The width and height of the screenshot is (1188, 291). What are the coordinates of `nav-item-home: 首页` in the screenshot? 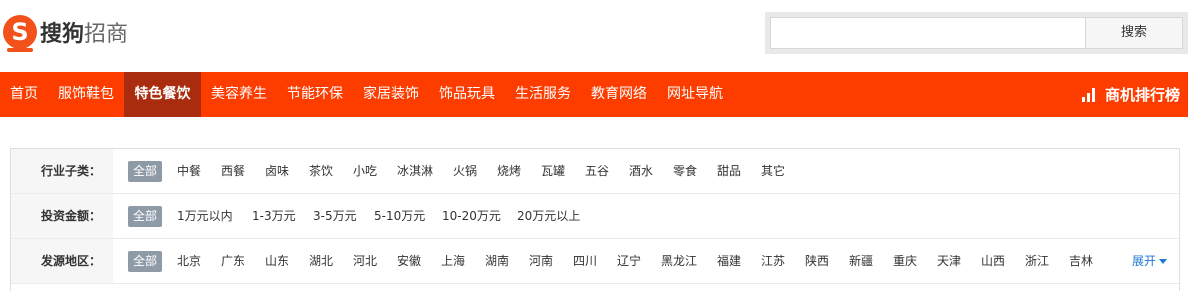 It's located at (24, 94).